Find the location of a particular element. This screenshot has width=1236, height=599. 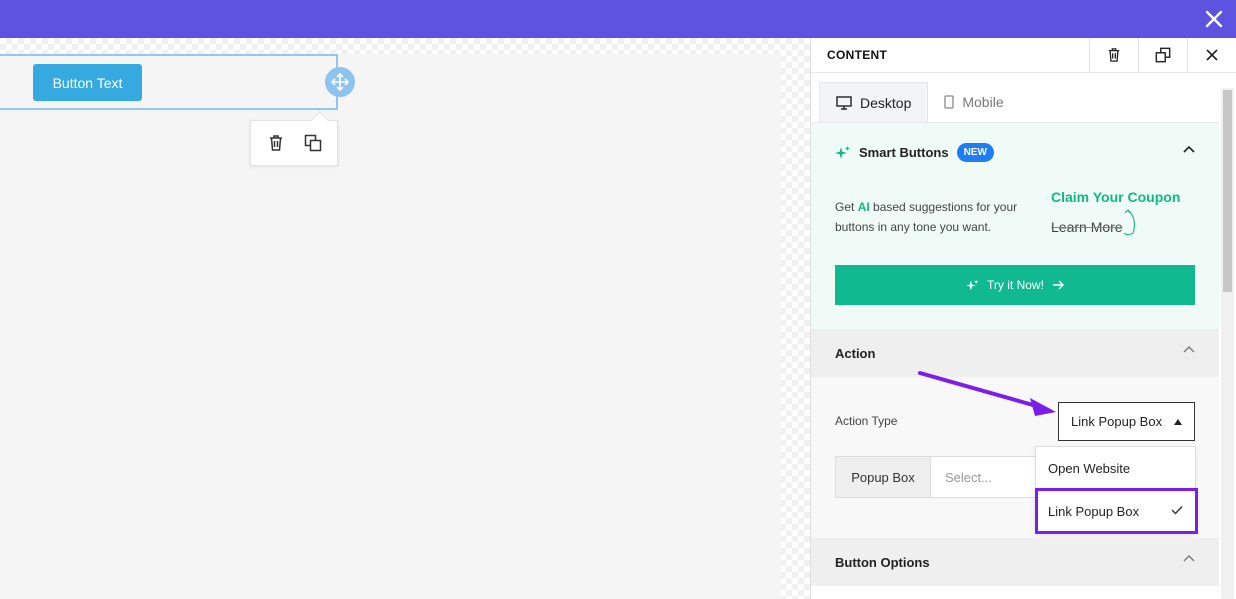

delete-button is located at coordinates (1113, 55).